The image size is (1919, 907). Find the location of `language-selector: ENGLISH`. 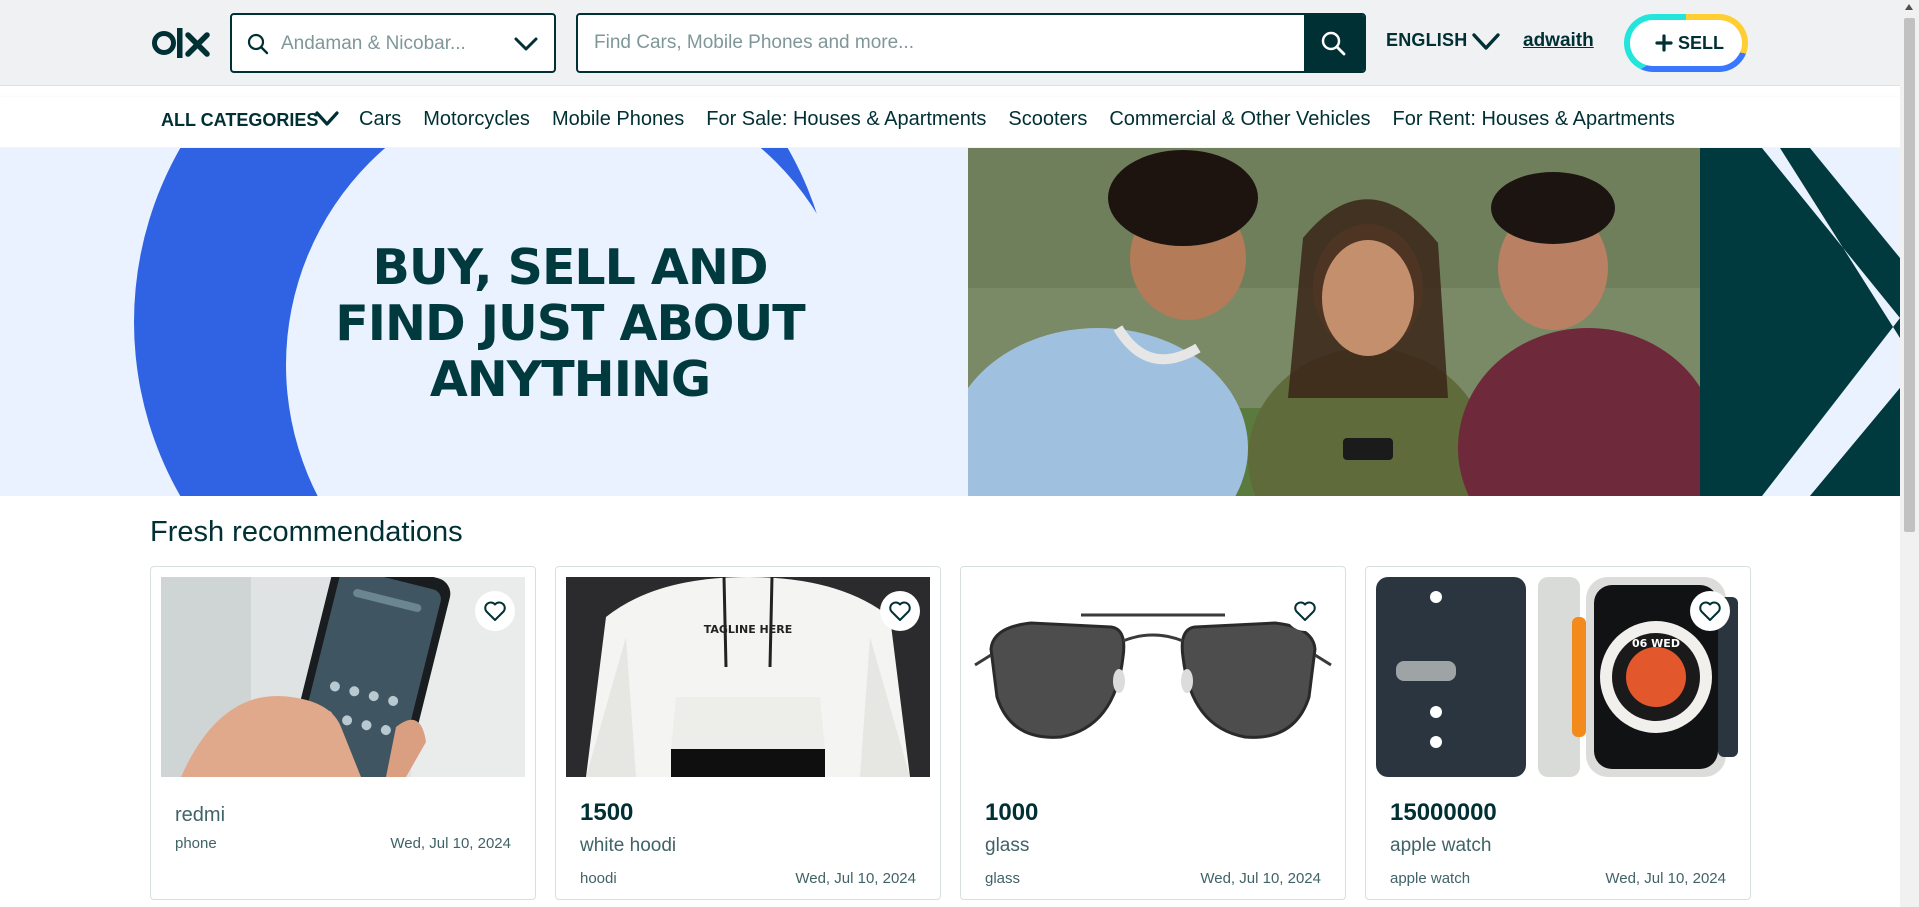

language-selector: ENGLISH is located at coordinates (1443, 43).